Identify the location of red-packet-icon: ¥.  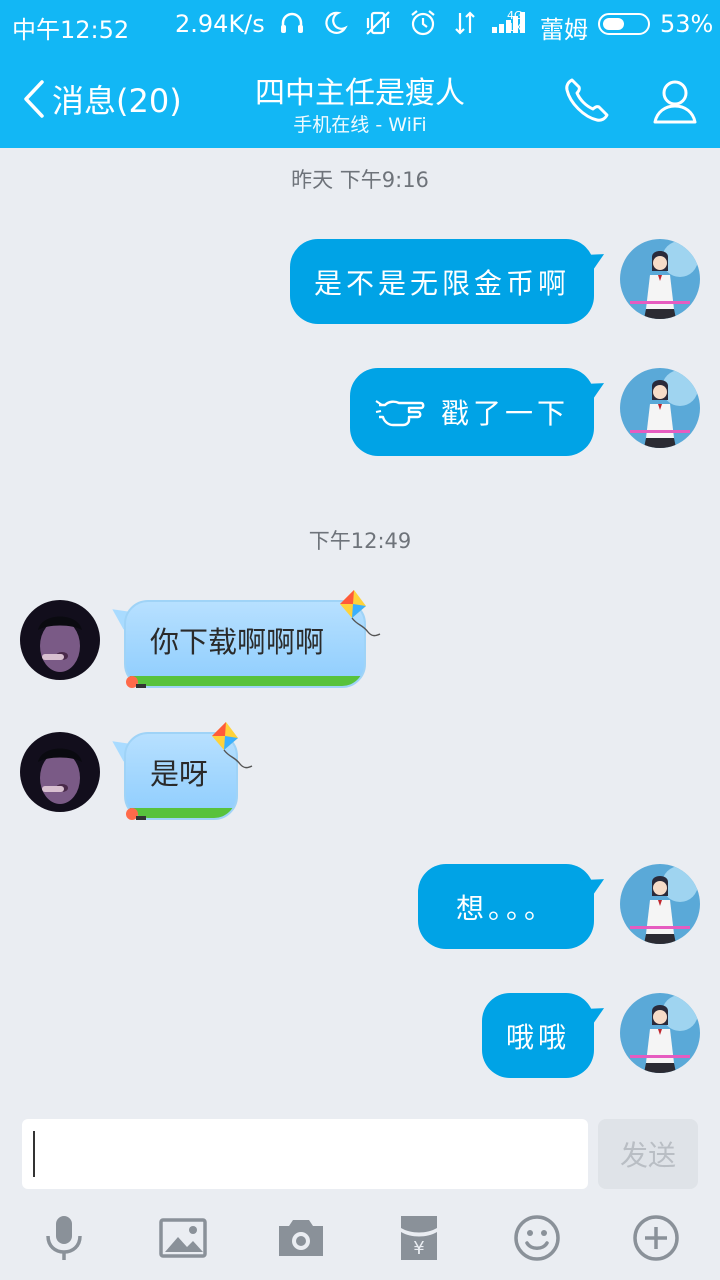
(419, 1238).